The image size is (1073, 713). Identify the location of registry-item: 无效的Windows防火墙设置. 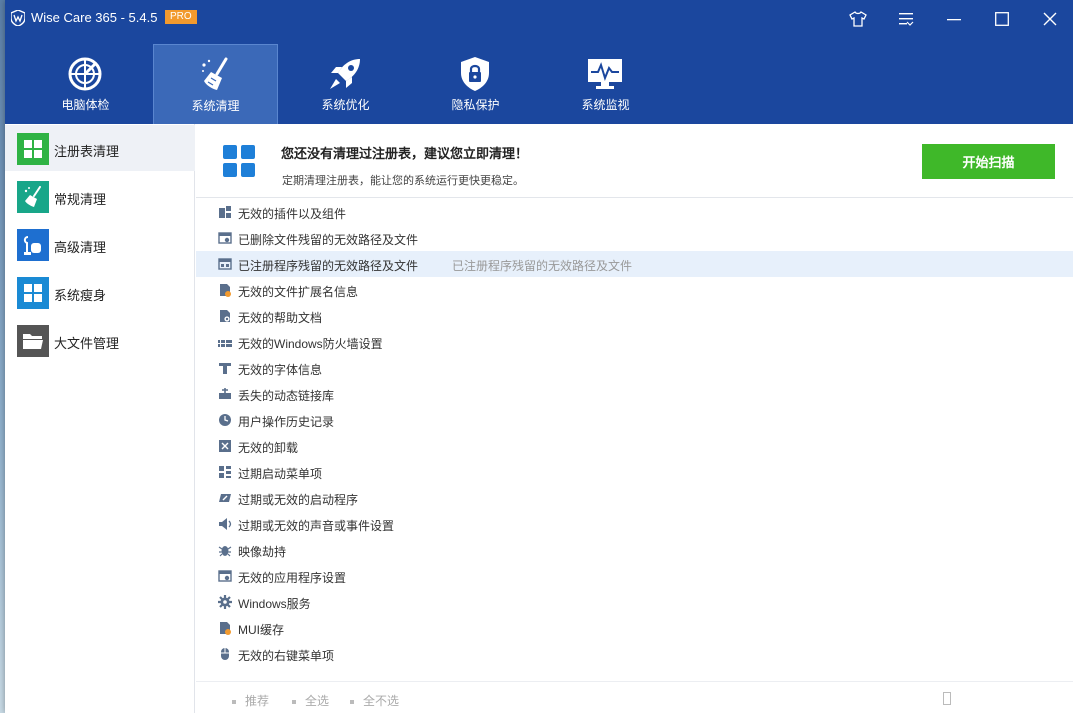
(634, 342).